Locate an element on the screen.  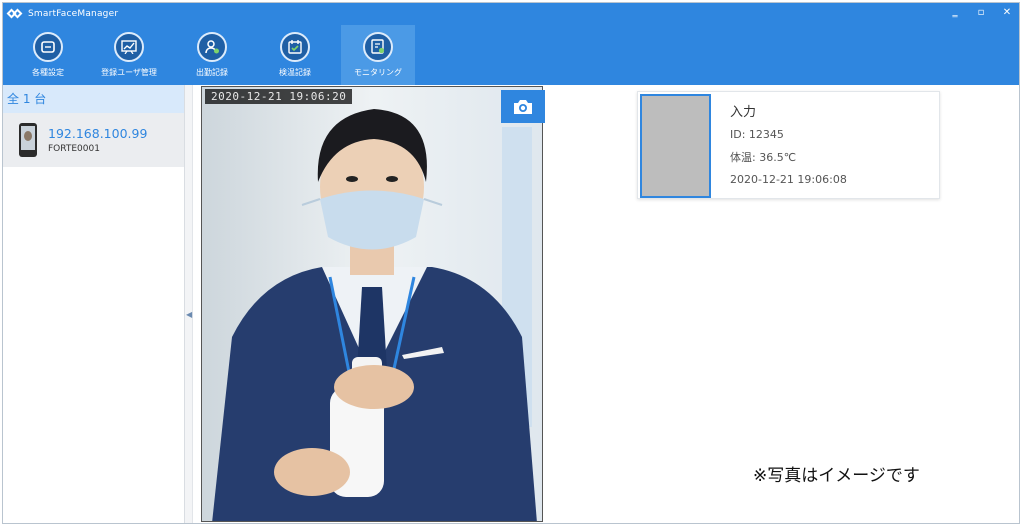
tab-monitoring: モニタリング is located at coordinates (378, 55).